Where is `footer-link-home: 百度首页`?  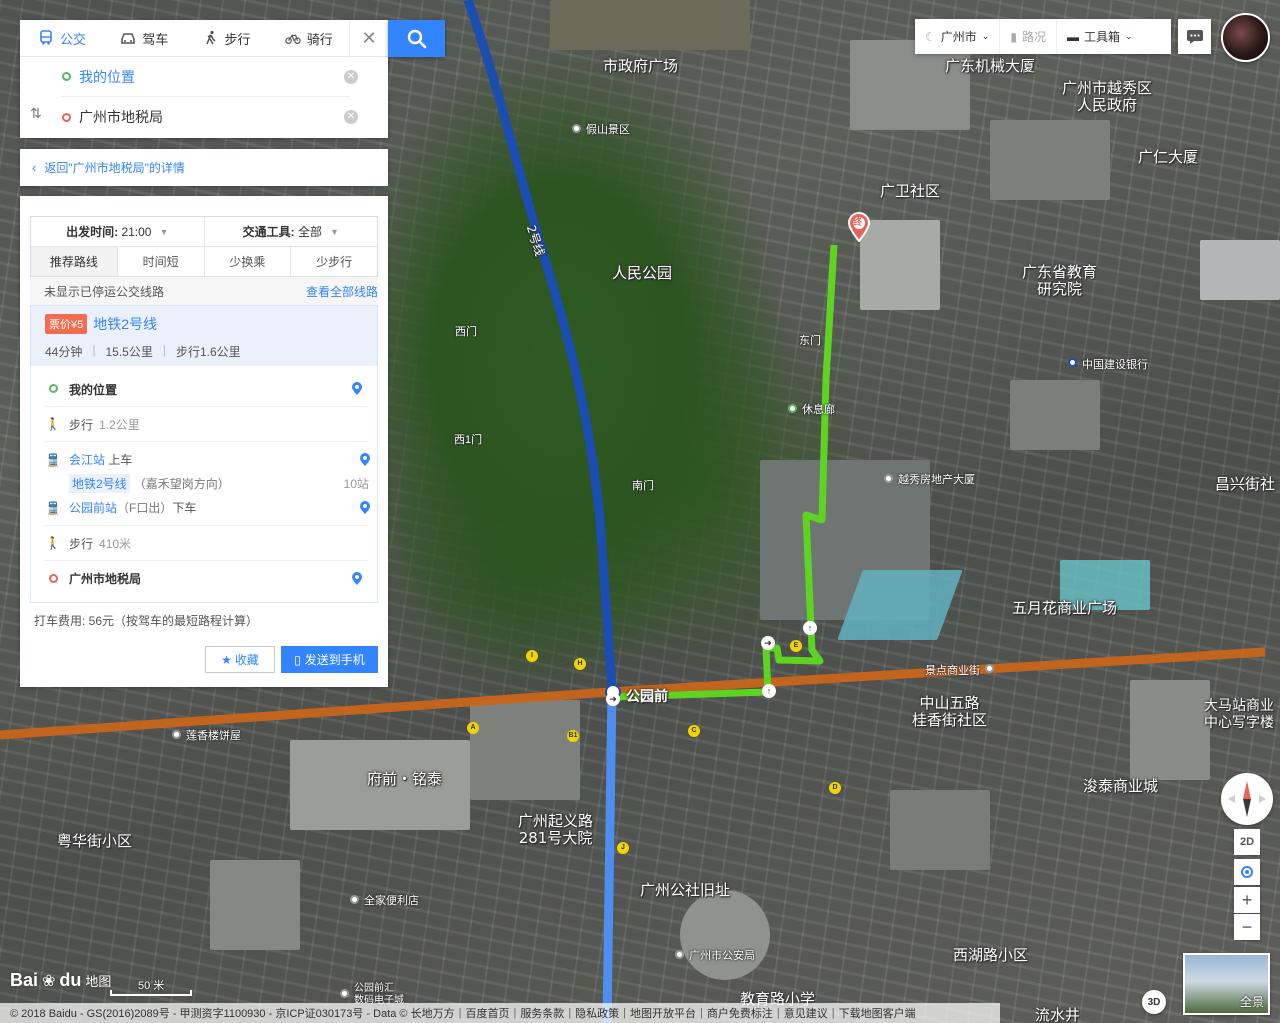 footer-link-home: 百度首页 is located at coordinates (487, 1013).